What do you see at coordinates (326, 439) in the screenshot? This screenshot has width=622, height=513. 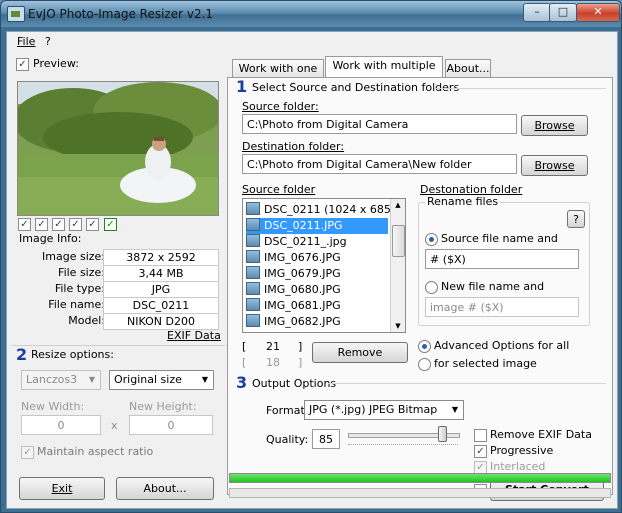 I see `quality-input: 85` at bounding box center [326, 439].